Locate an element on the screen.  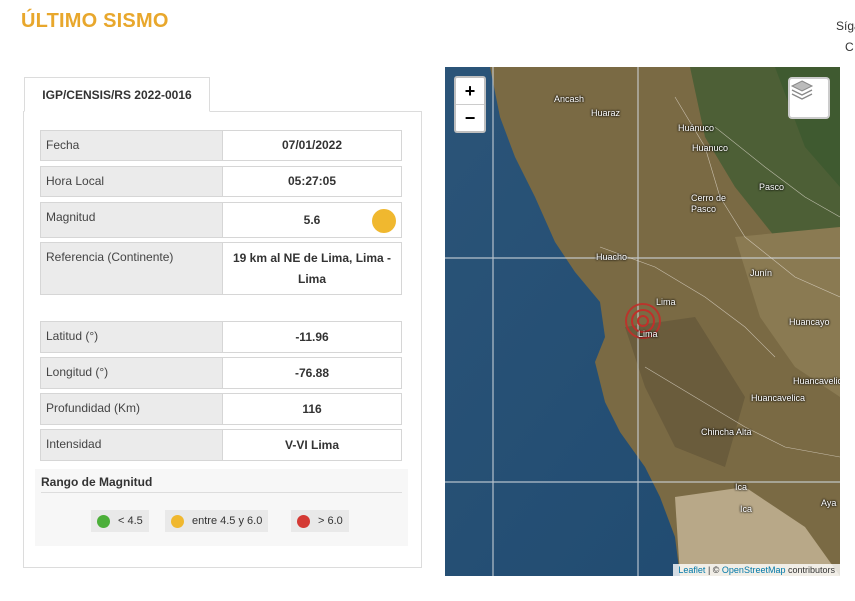
green-dot-icon is located at coordinates (103, 521).